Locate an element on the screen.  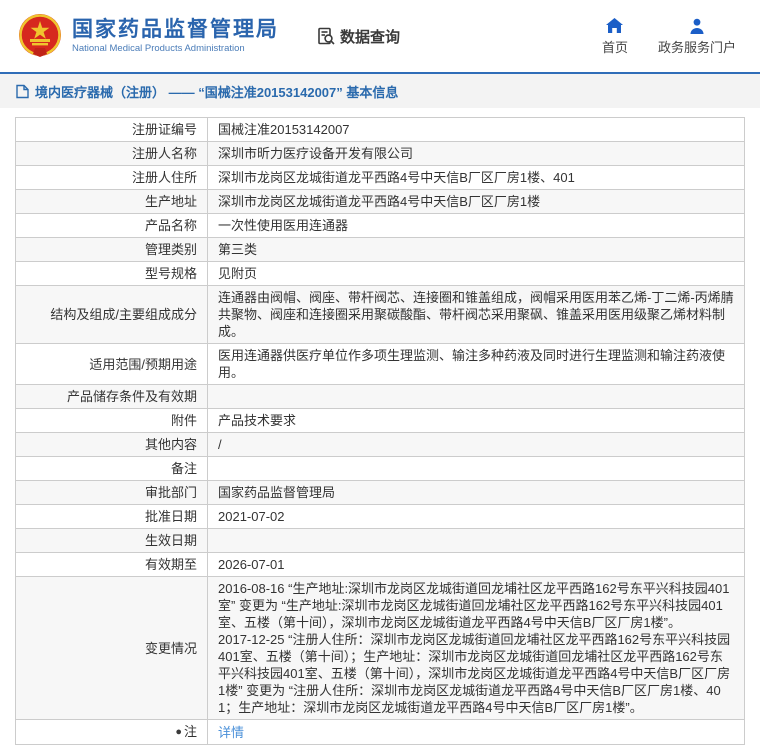
table-row: 批准日期 2021-07-02 is located at coordinates (380, 516).